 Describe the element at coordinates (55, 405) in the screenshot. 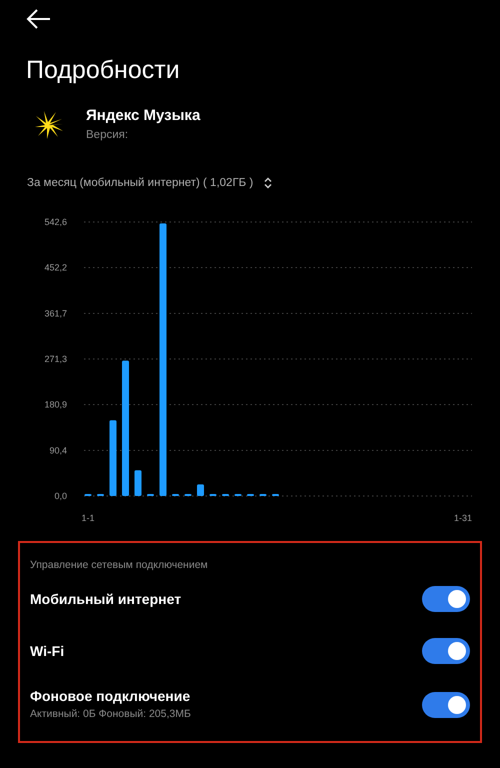

I see `y-tick-label: 180,9` at that location.